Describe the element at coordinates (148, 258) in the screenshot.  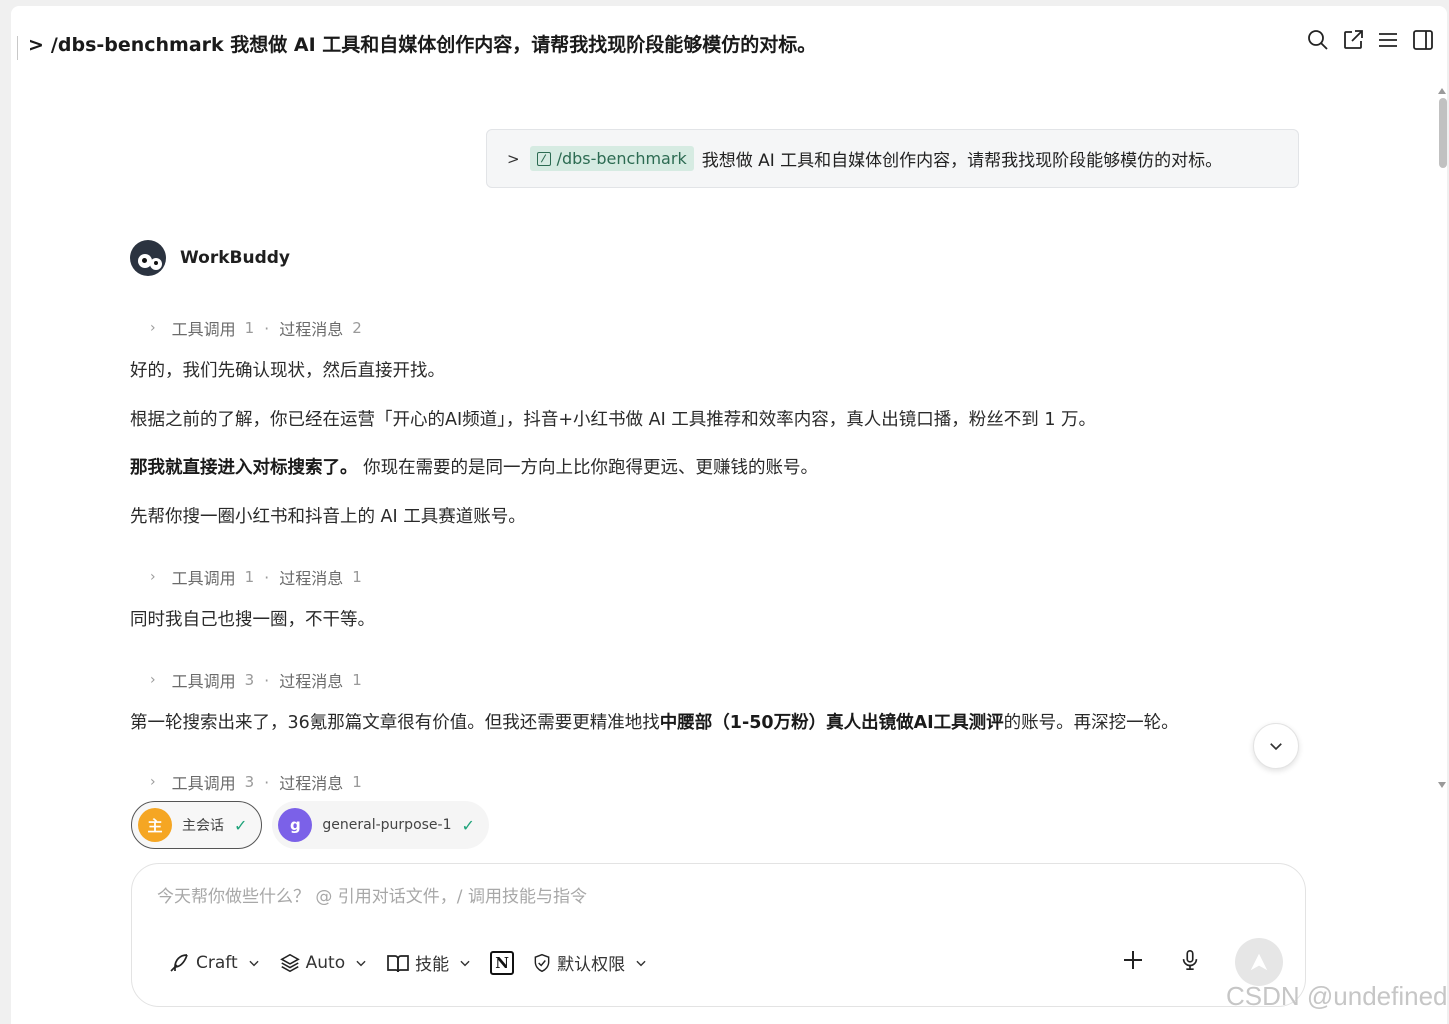
I see `avatar` at that location.